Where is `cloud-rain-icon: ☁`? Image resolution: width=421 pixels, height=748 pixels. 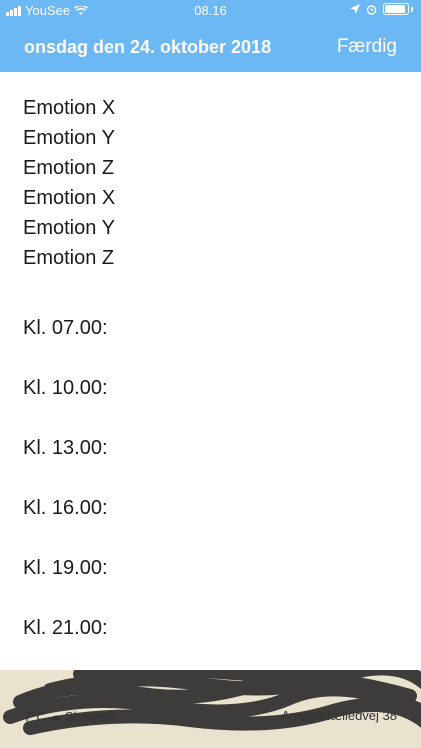
cloud-rain-icon: ☁ is located at coordinates (55, 715).